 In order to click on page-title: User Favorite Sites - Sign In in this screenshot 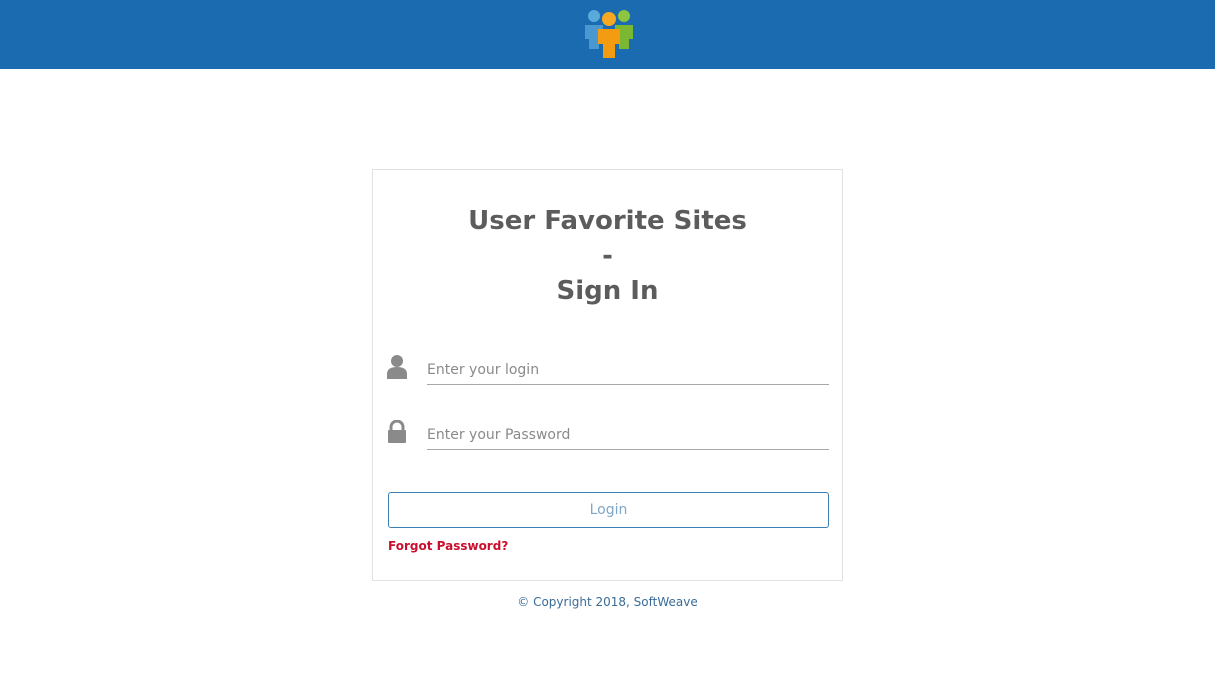, I will do `click(607, 256)`.